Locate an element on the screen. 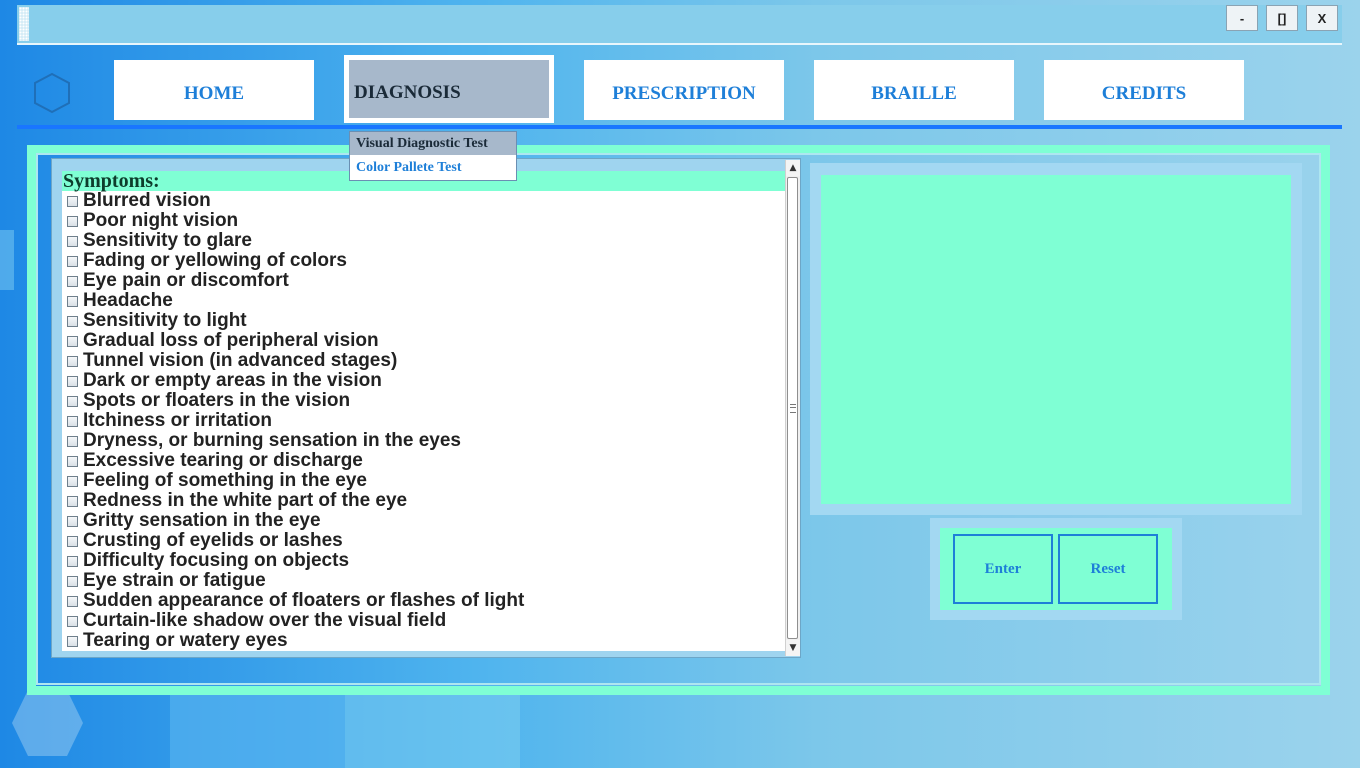  symptom-label: Blurred vision is located at coordinates (147, 200).